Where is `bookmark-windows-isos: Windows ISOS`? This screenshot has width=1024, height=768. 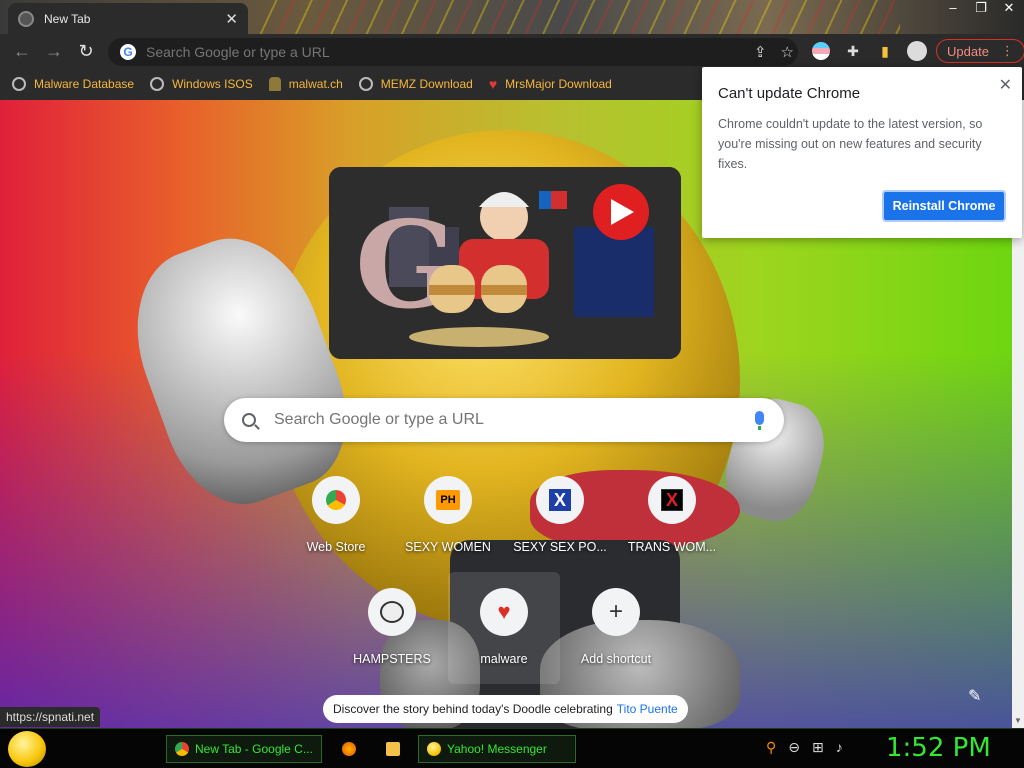 bookmark-windows-isos: Windows ISOS is located at coordinates (201, 84).